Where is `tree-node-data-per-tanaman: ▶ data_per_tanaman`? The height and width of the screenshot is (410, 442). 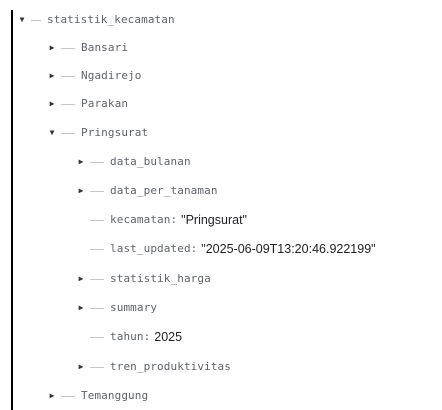 tree-node-data-per-tanaman: ▶ data_per_tanaman is located at coordinates (147, 191).